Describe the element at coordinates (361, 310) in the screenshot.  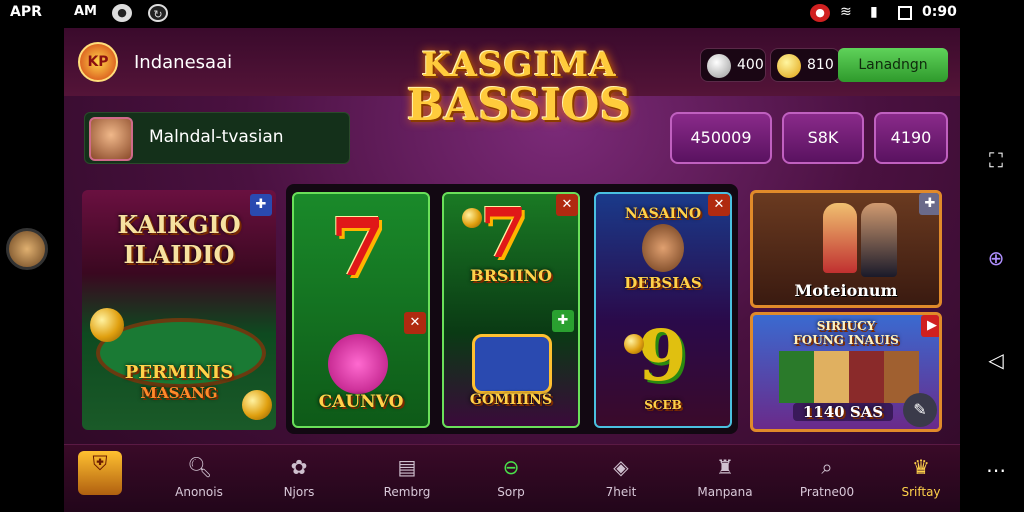
I see `slot-tile-a: 7 ✕ CAUNVO` at that location.